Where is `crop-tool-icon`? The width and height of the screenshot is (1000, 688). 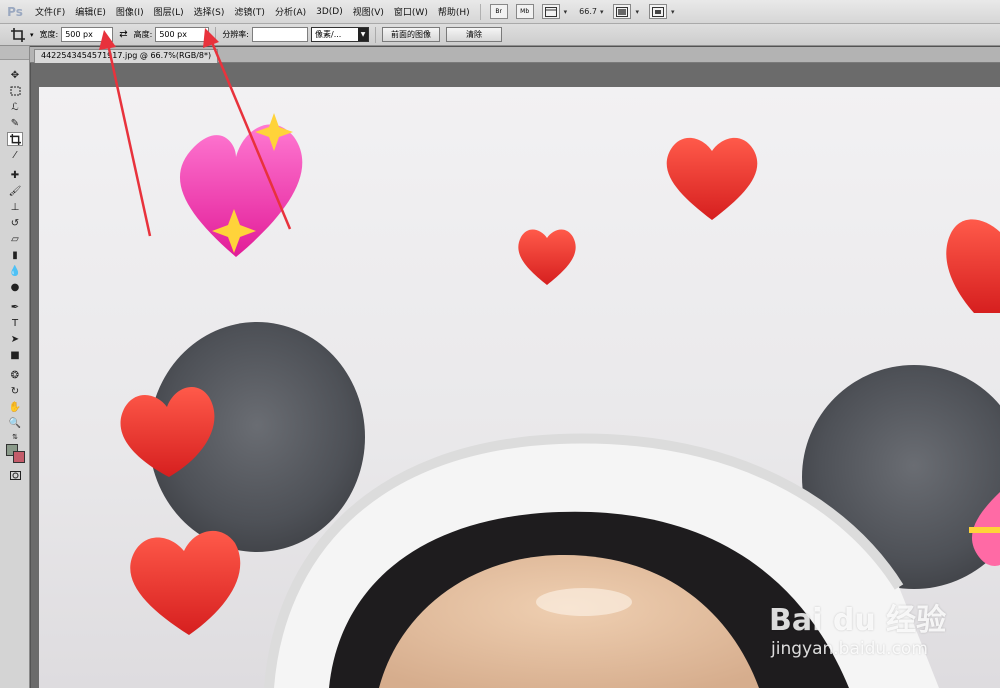 crop-tool-icon is located at coordinates (18, 34).